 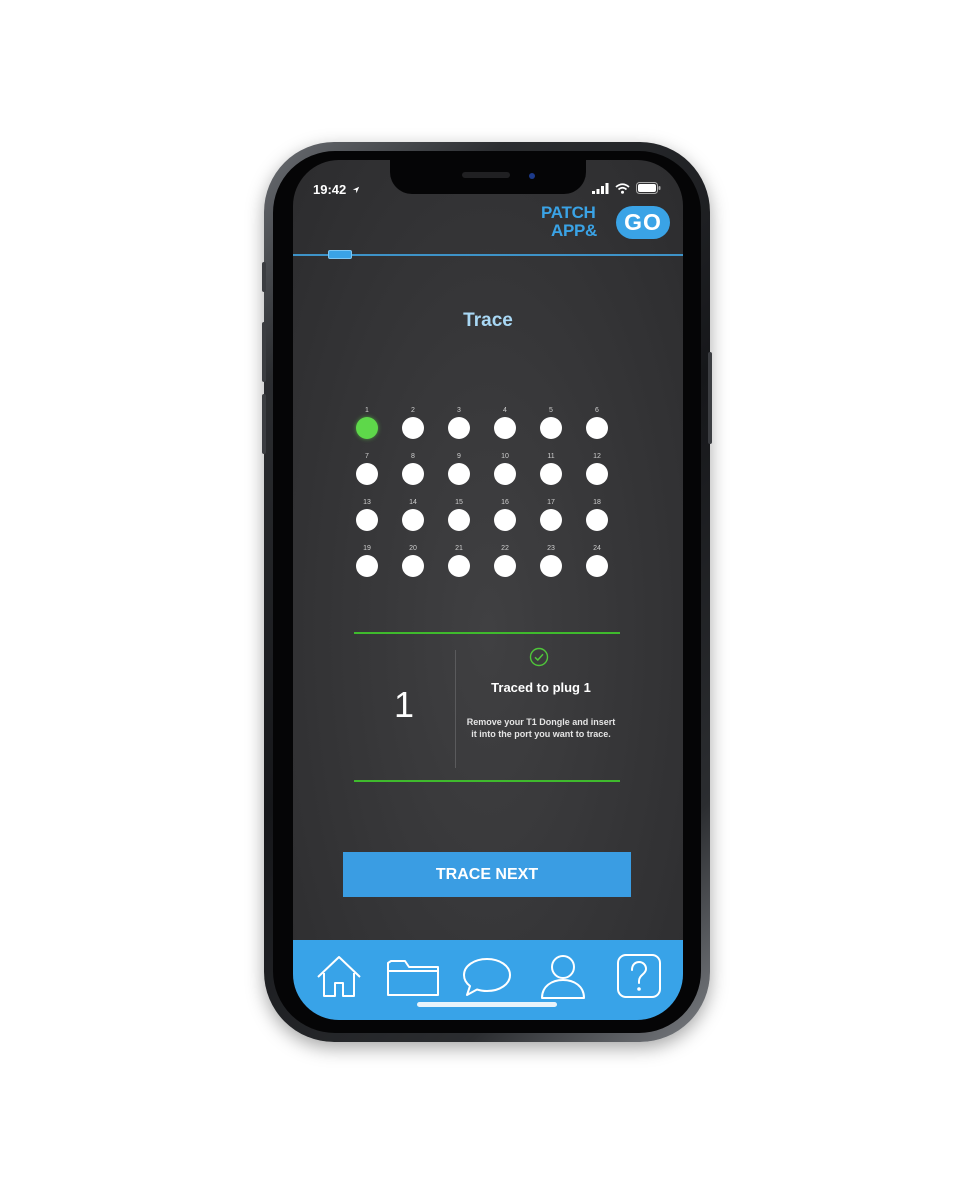 What do you see at coordinates (486, 175) in the screenshot?
I see `speaker-grille` at bounding box center [486, 175].